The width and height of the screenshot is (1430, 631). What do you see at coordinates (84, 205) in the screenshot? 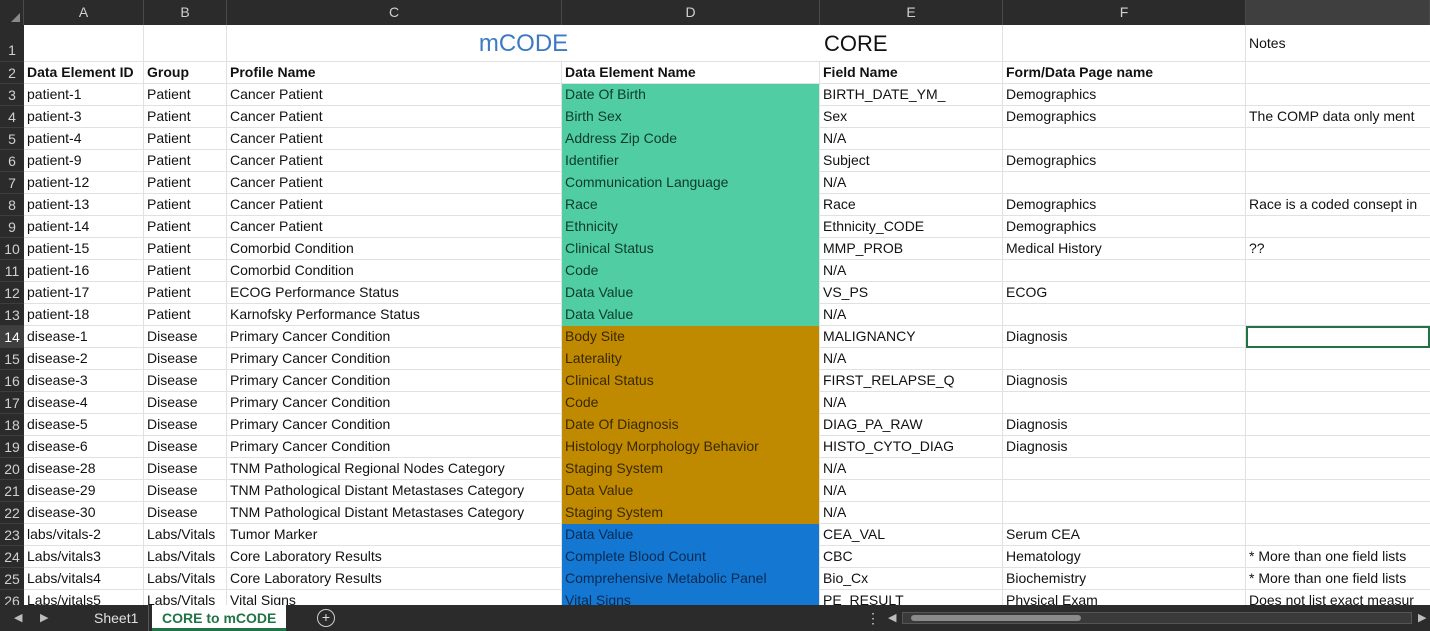
I see `cell-a8: patient-13` at bounding box center [84, 205].